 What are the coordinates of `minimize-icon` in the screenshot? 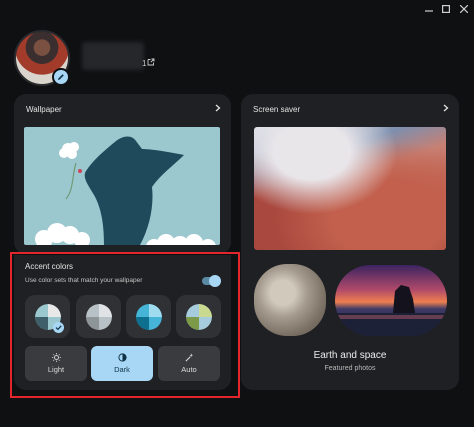 It's located at (429, 11).